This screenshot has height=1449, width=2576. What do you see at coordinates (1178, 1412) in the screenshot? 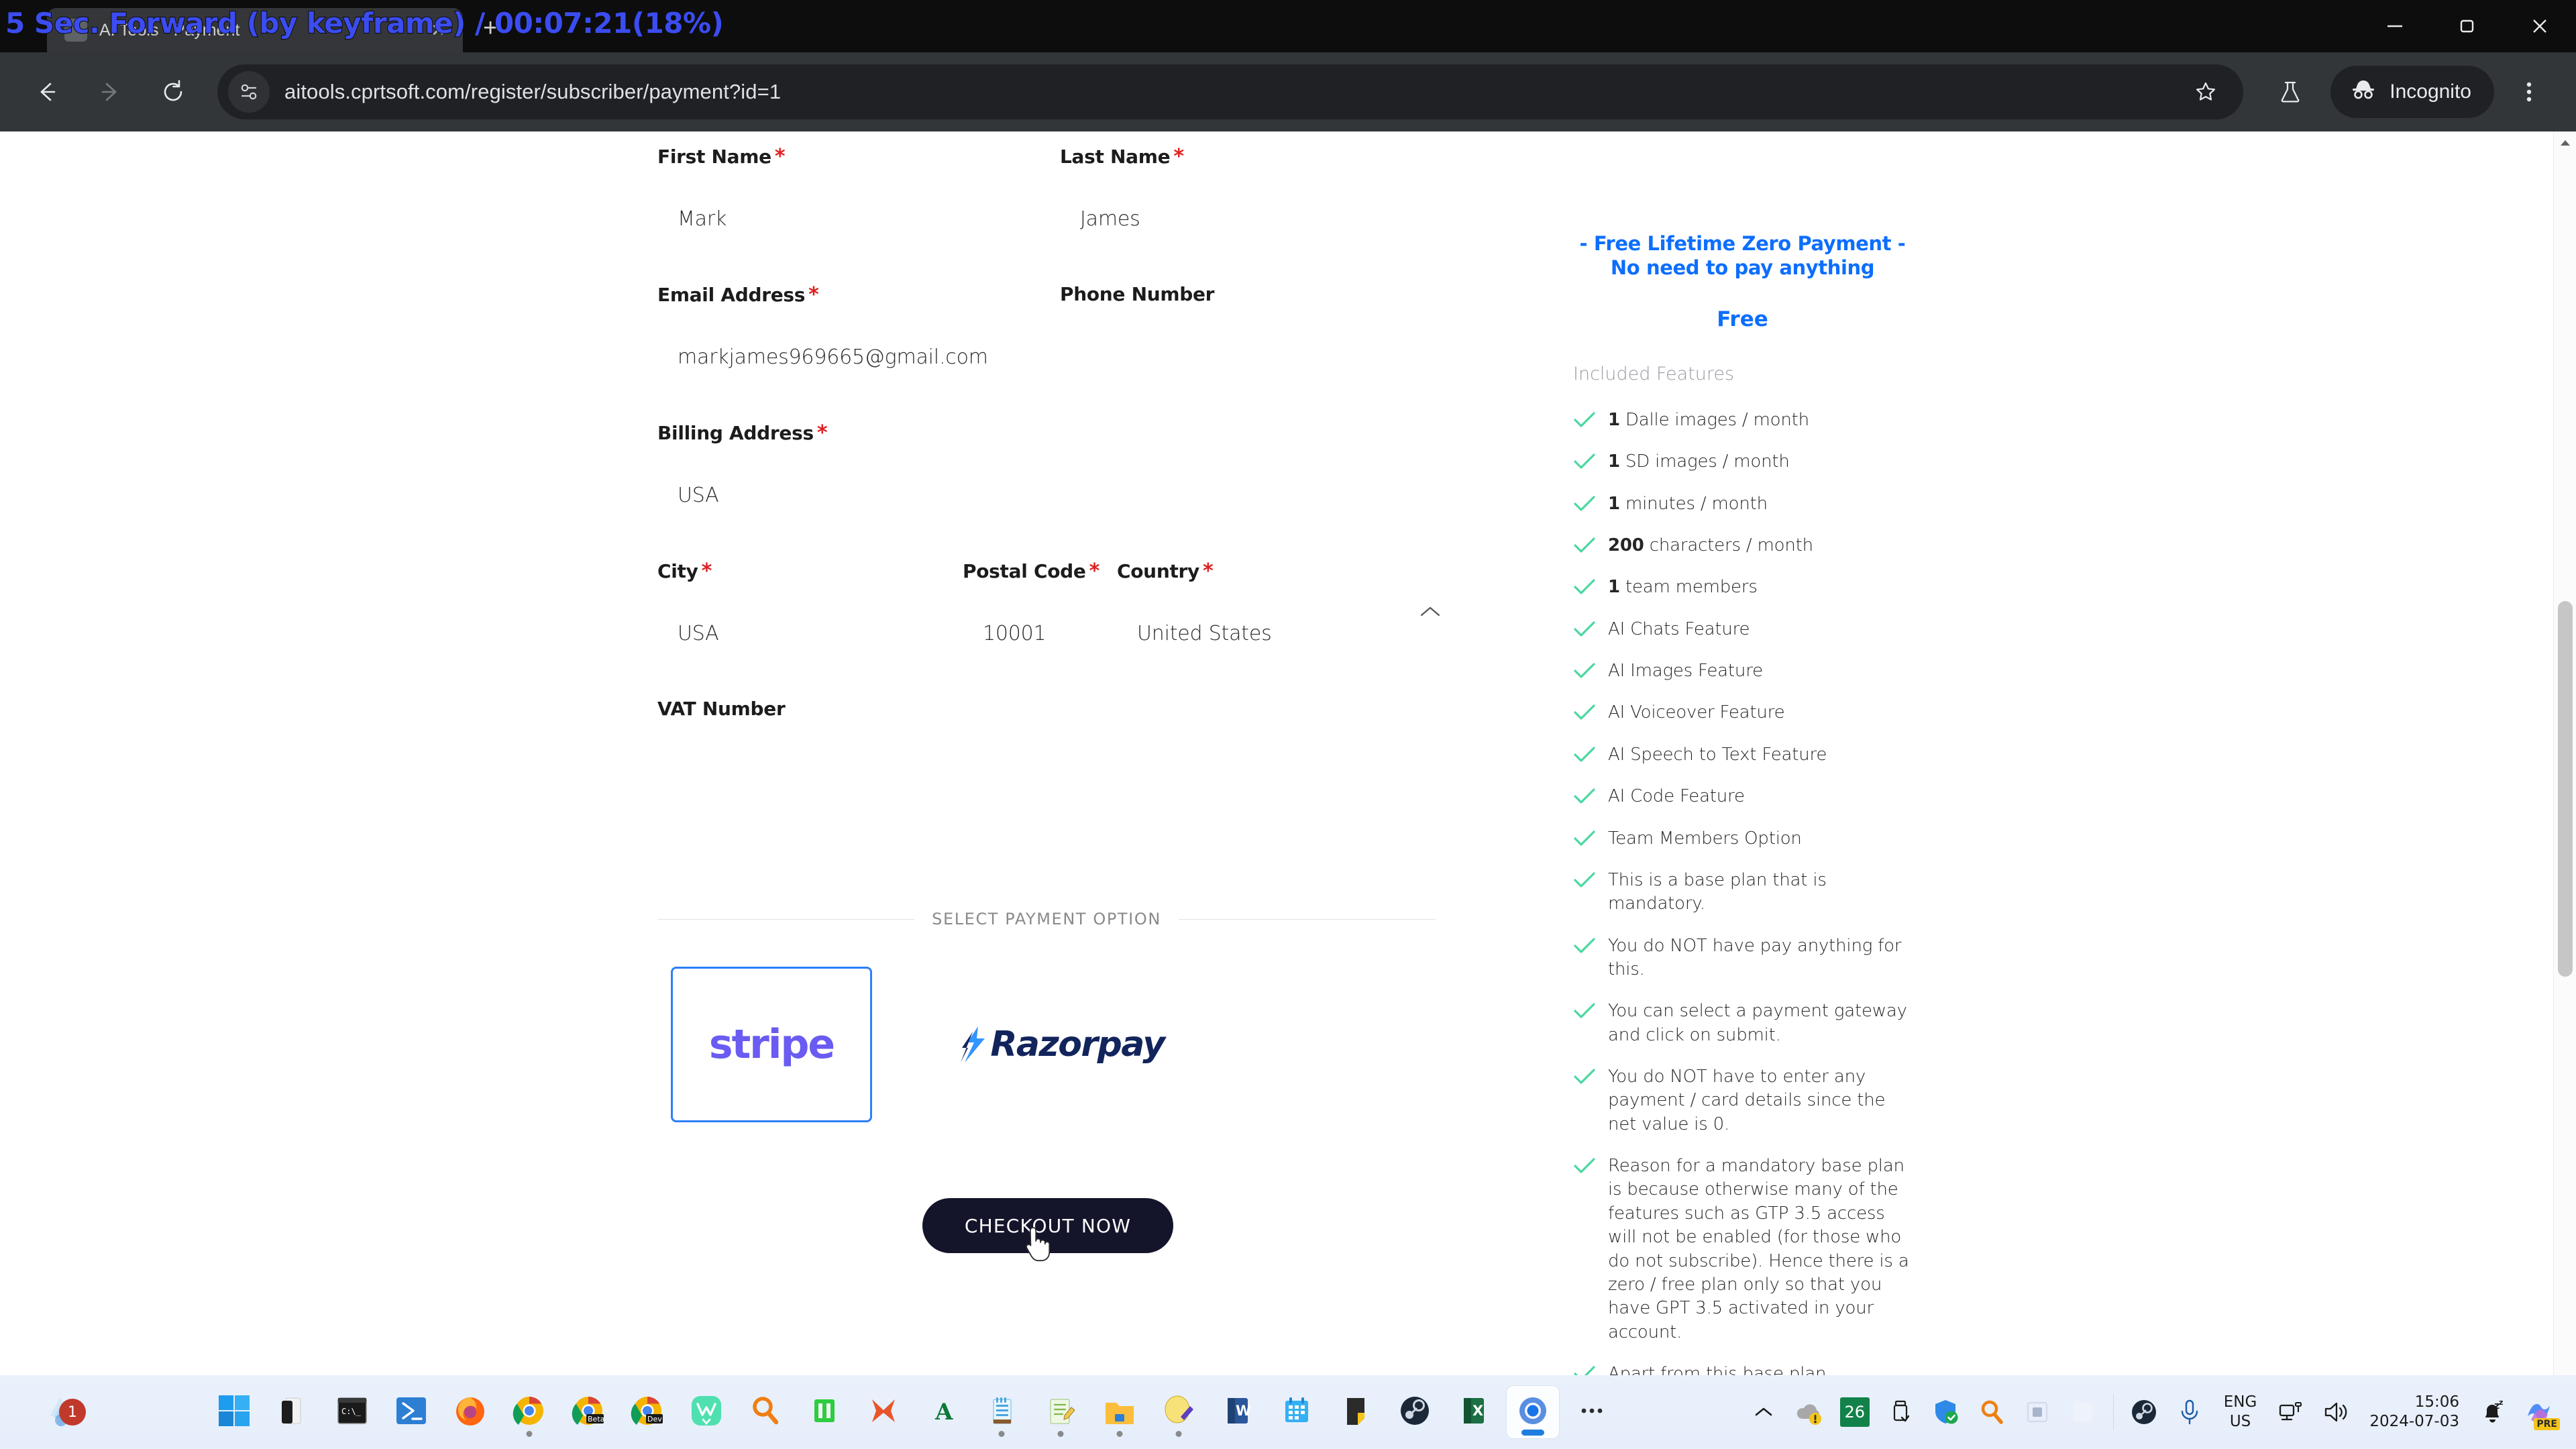
I see `taskbar-paint` at bounding box center [1178, 1412].